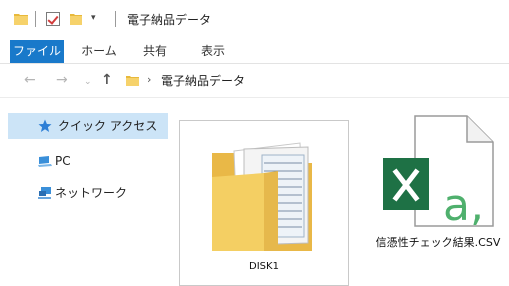 The height and width of the screenshot is (286, 509). I want to click on tab-view: 表示, so click(213, 51).